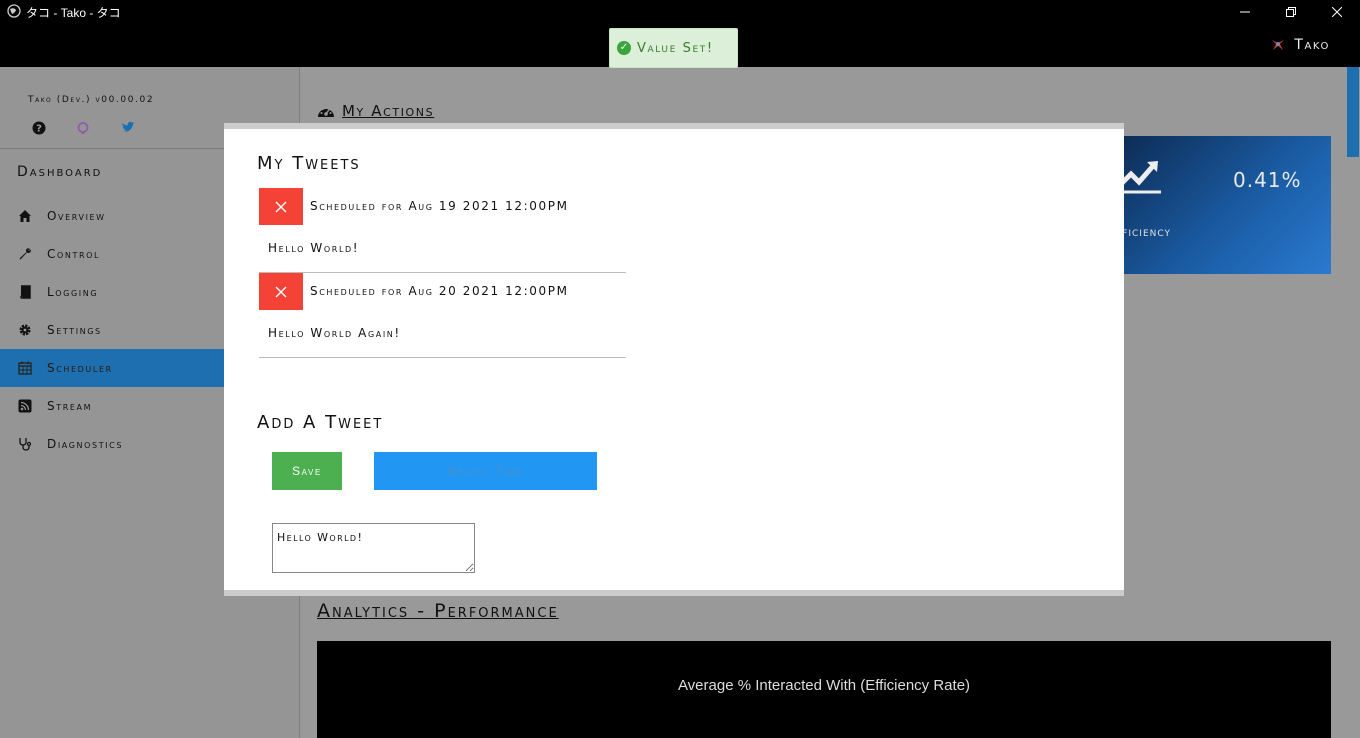 This screenshot has height=738, width=1360. Describe the element at coordinates (73, 292) in the screenshot. I see `sidebar-item-label: Logging` at that location.